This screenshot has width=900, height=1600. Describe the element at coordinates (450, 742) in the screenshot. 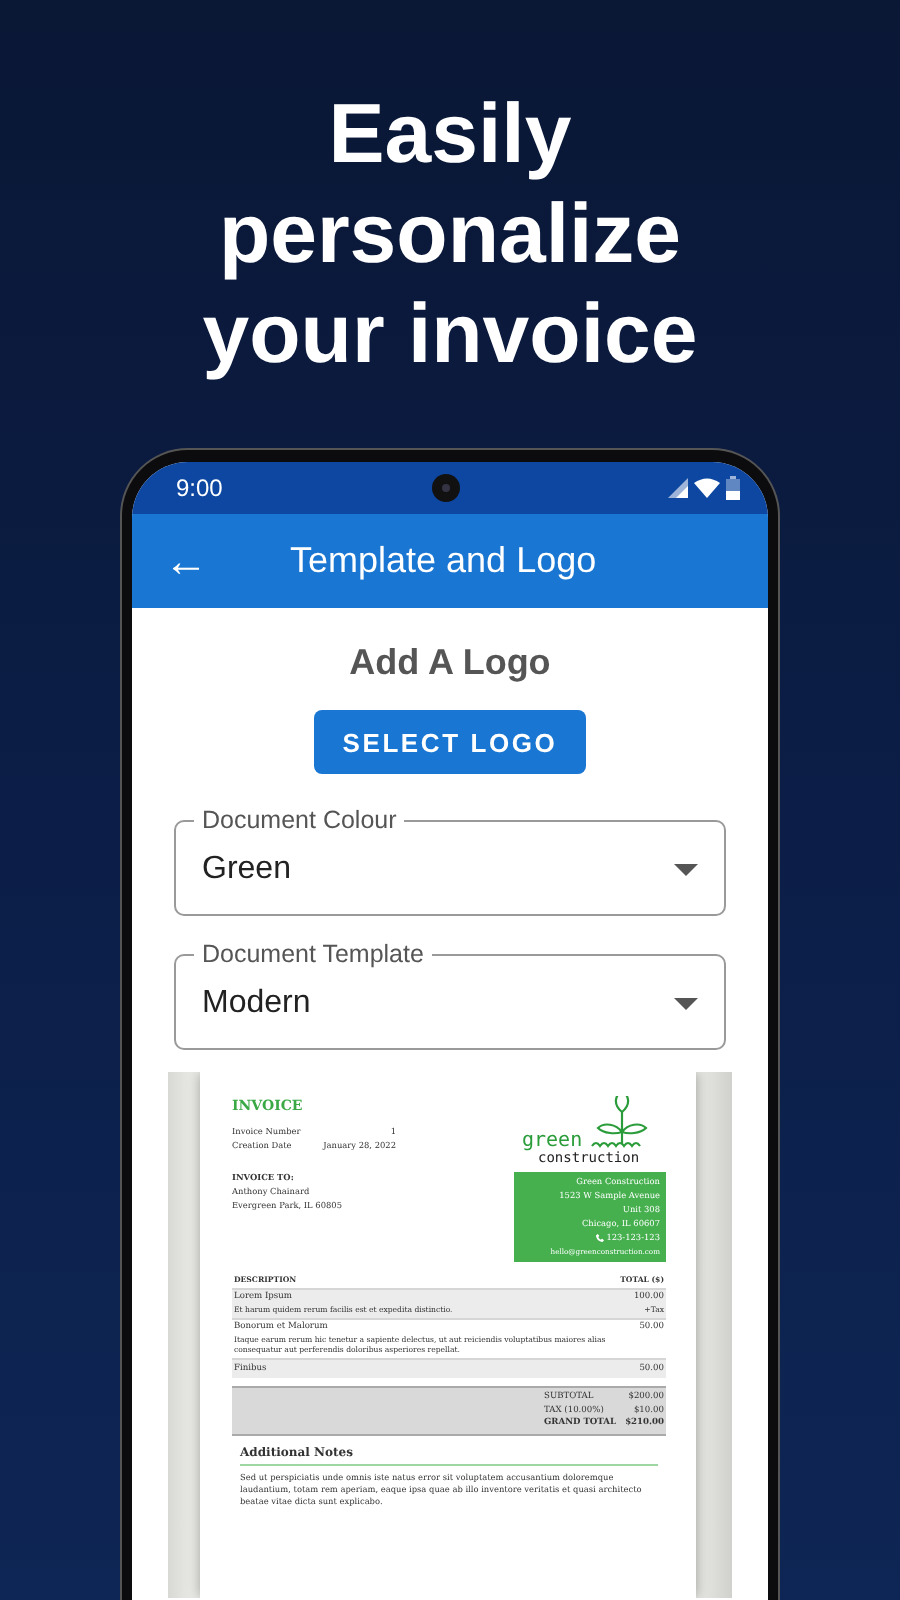

I see `select-logo-button: SELECT LOGO` at that location.